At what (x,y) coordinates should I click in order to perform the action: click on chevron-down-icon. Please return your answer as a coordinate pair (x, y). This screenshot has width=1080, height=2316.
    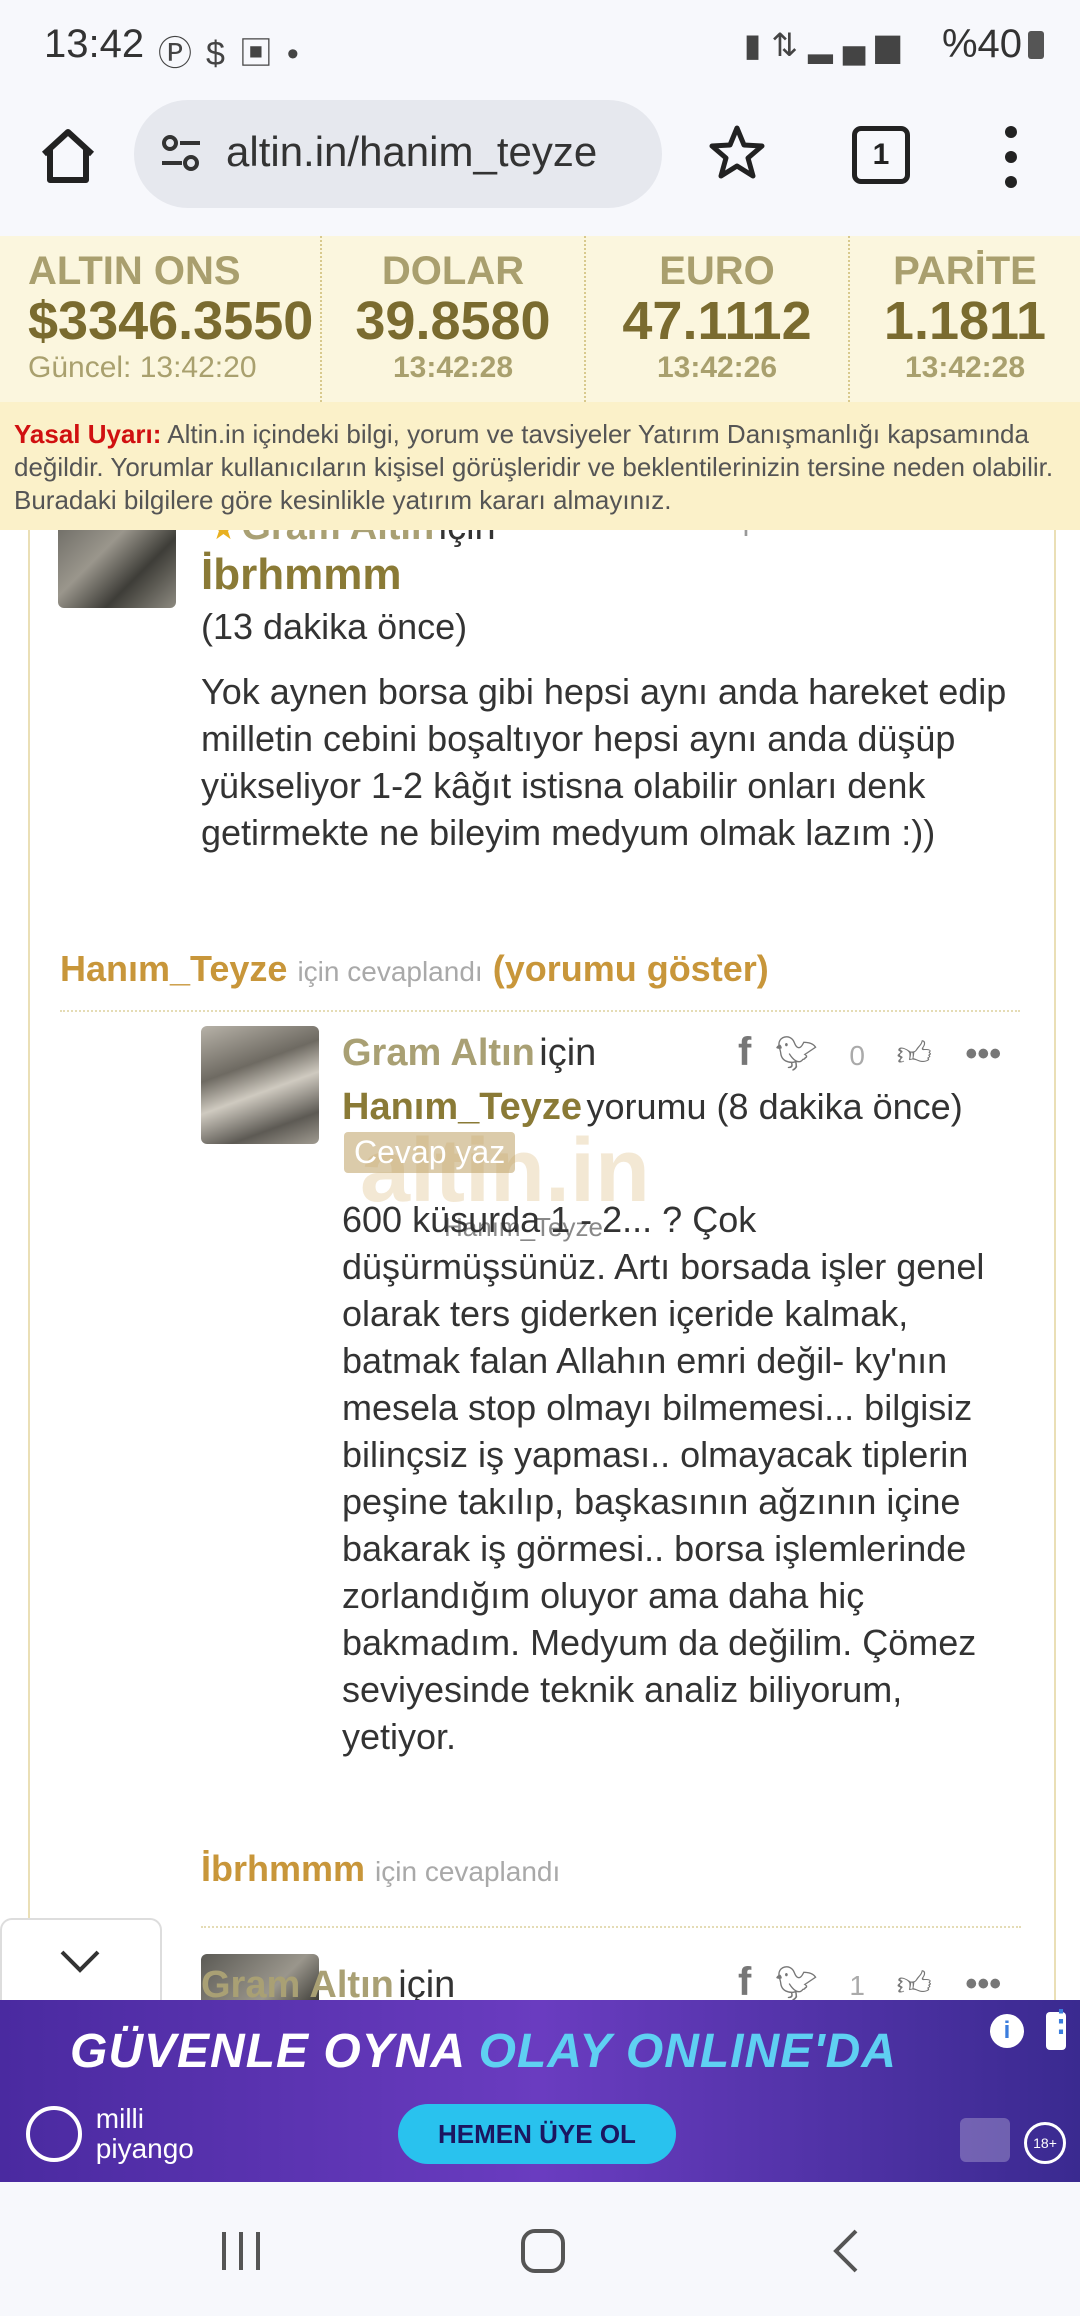
    Looking at the image, I should click on (80, 1961).